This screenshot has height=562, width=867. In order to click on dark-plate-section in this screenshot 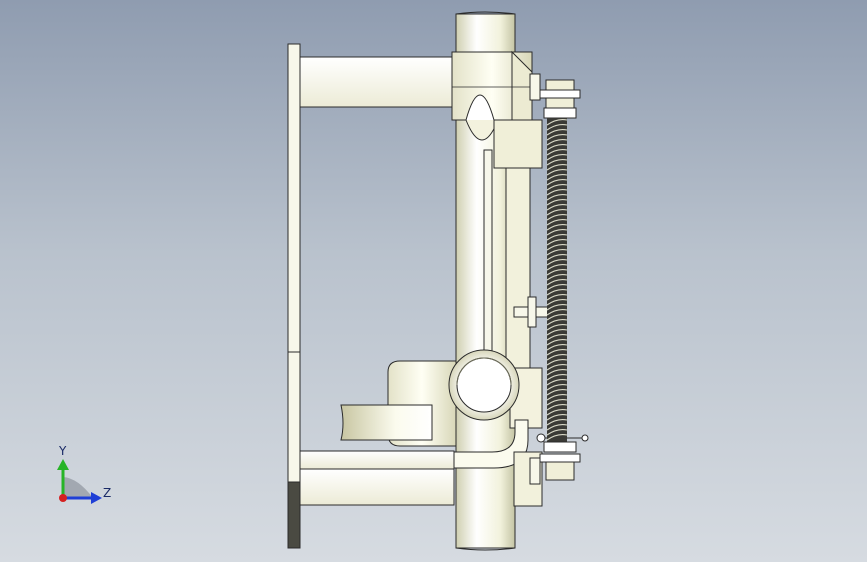, I will do `click(294, 515)`.